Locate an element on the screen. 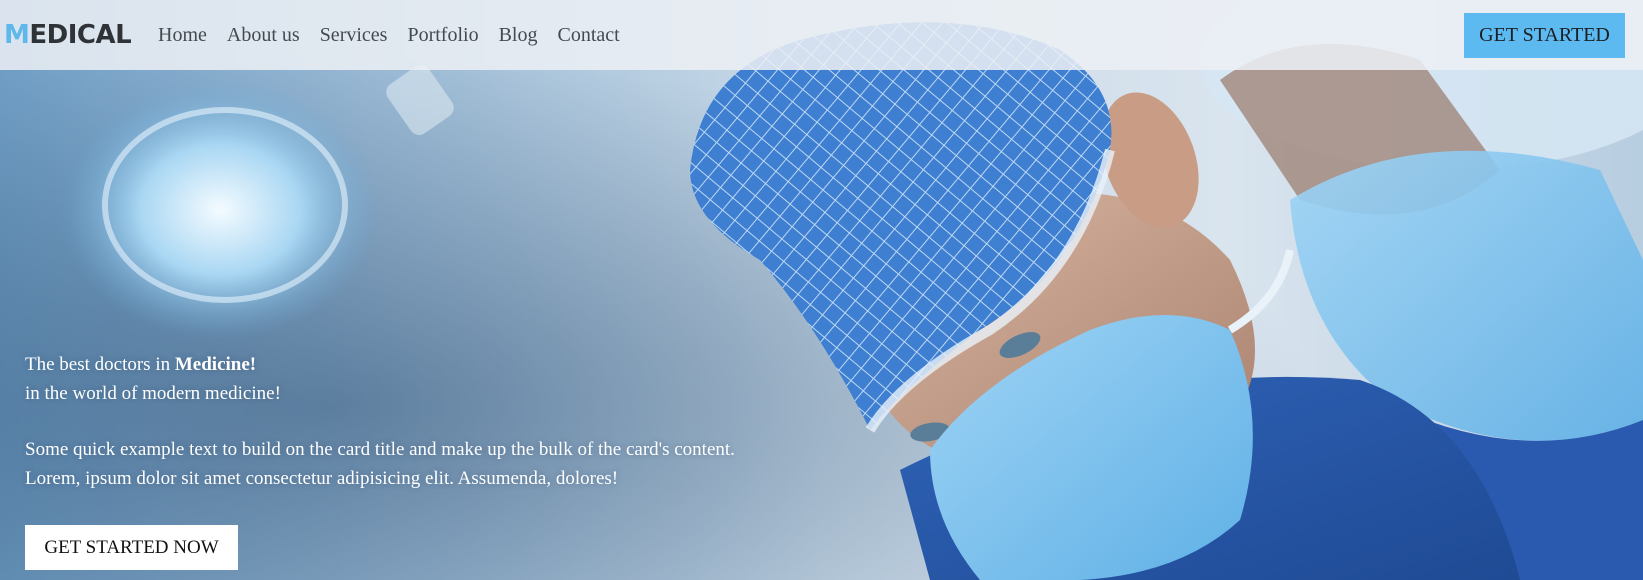  hero-headline-prefix: The best doctors in is located at coordinates (100, 364).